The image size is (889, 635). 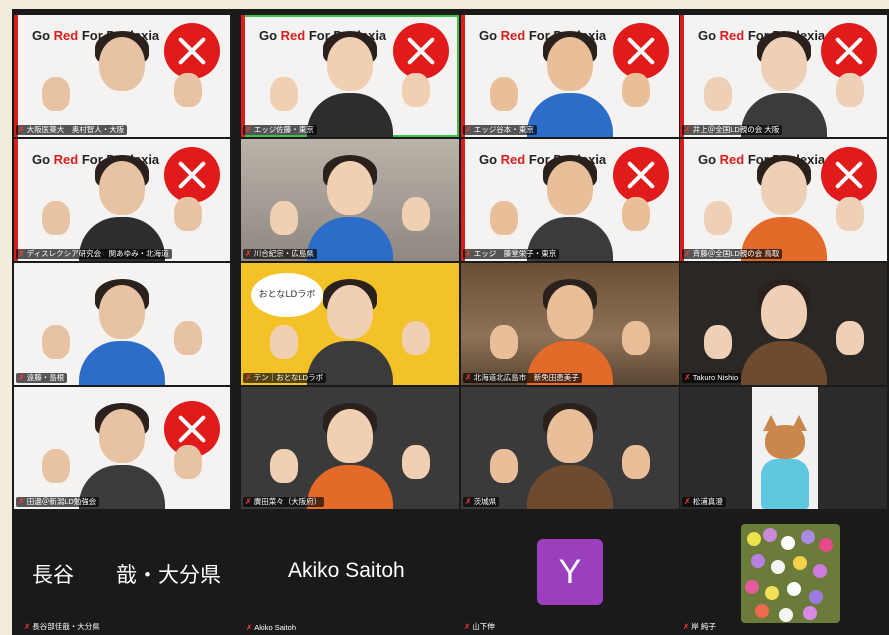 What do you see at coordinates (570, 572) in the screenshot?
I see `participant-avatar: Y` at bounding box center [570, 572].